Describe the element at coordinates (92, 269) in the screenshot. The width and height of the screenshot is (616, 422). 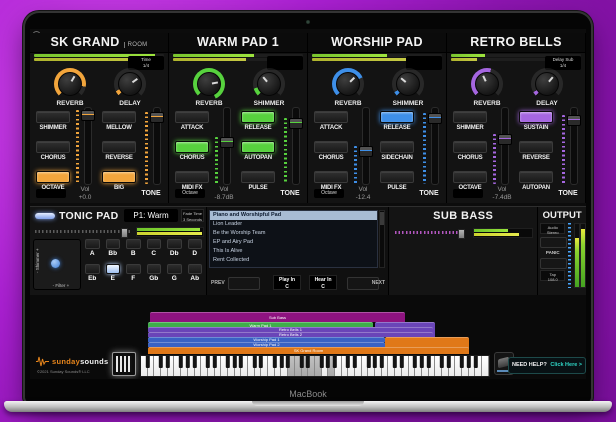
I see `note-button-eb` at that location.